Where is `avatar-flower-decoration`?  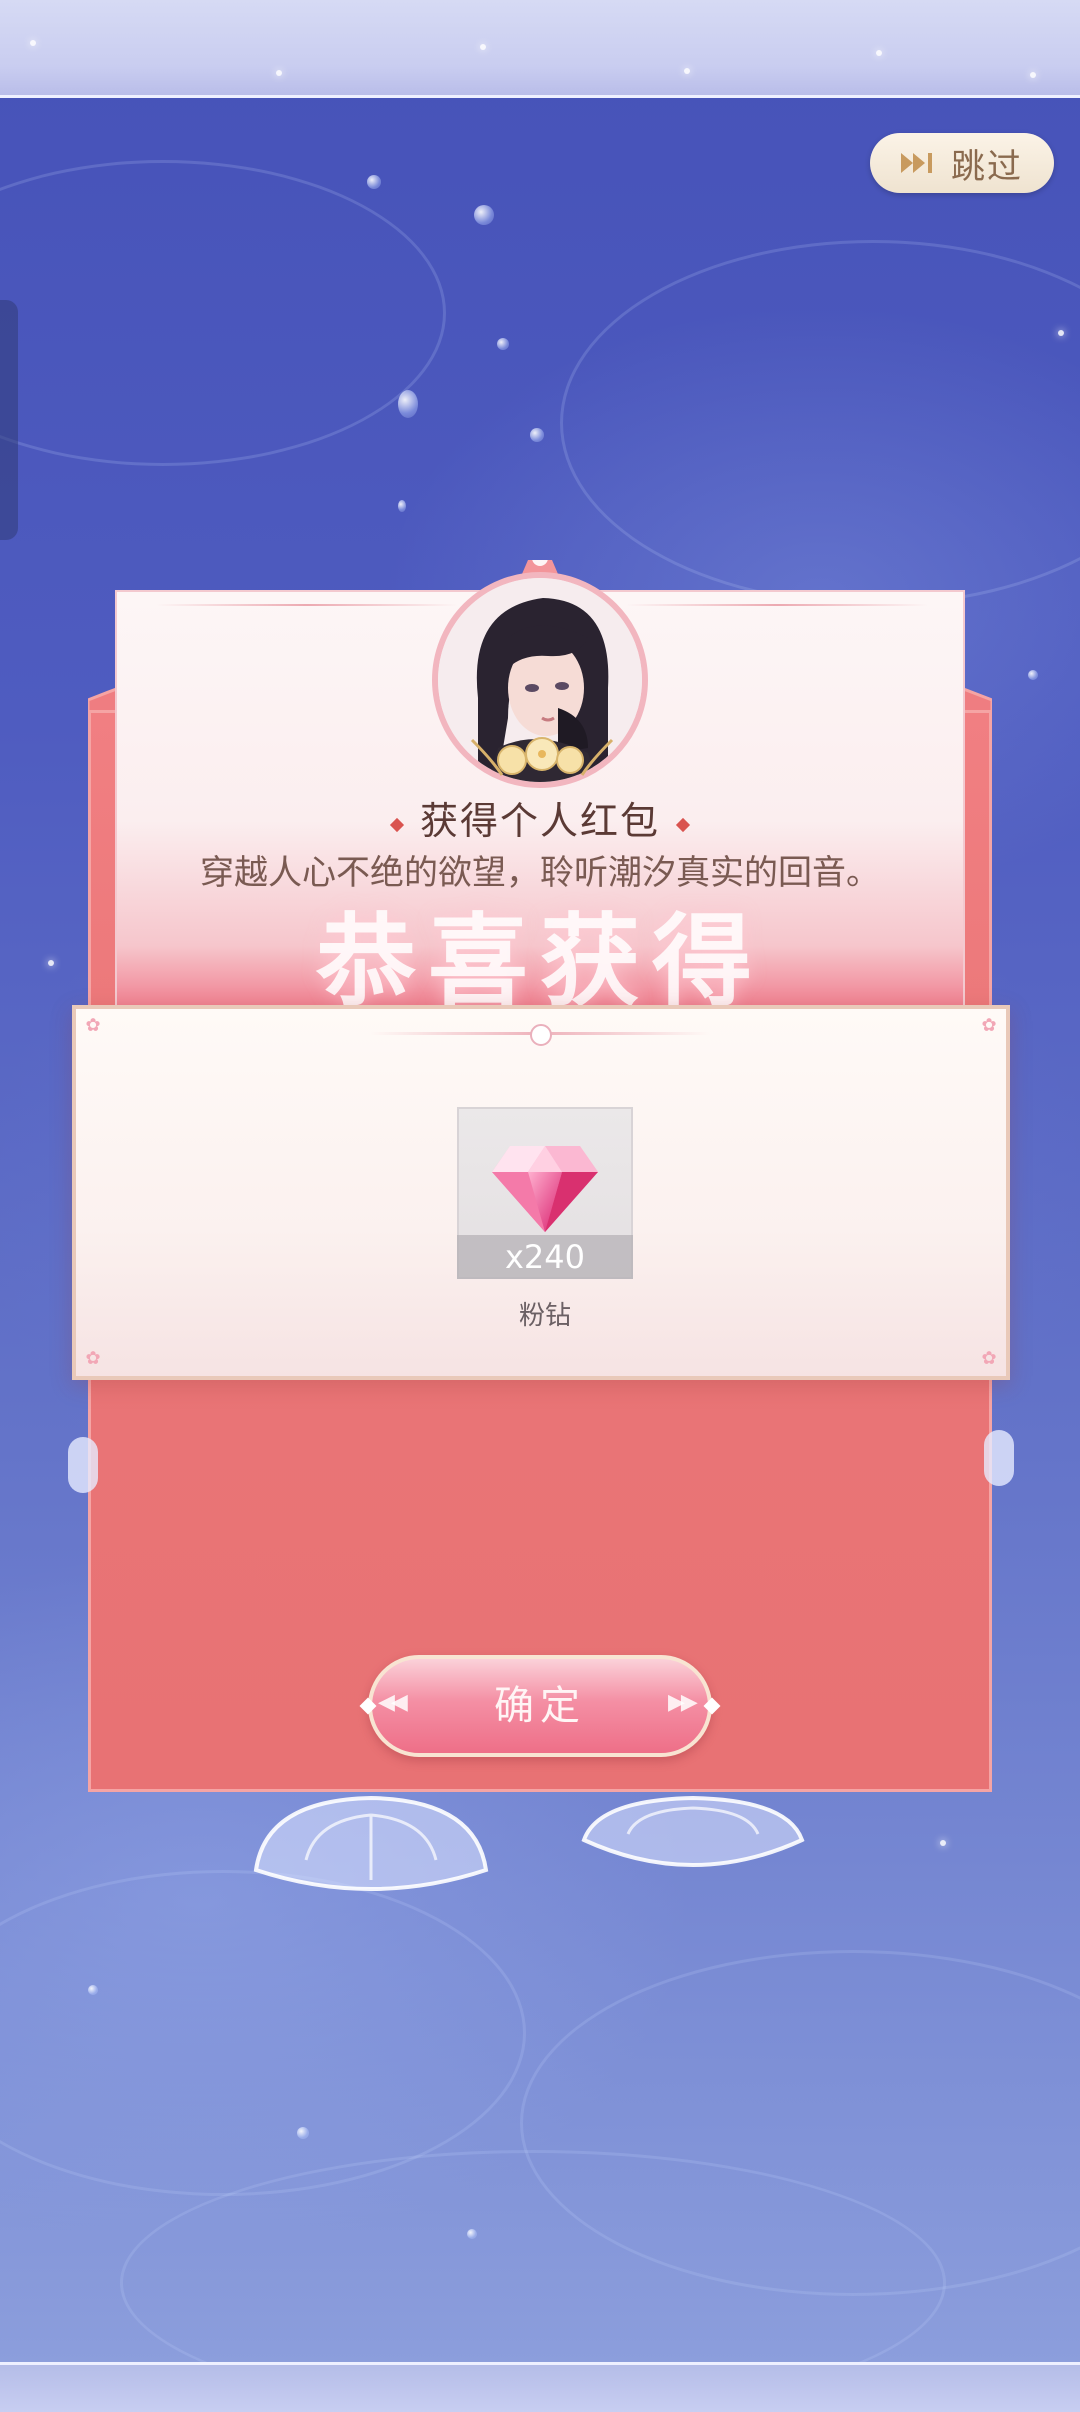 avatar-flower-decoration is located at coordinates (542, 756).